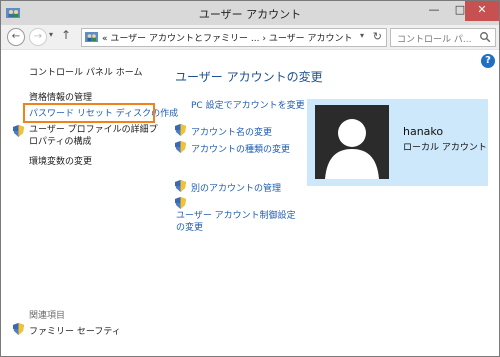 The width and height of the screenshot is (500, 357). What do you see at coordinates (362, 35) in the screenshot?
I see `chevron-down-icon: ▾` at bounding box center [362, 35].